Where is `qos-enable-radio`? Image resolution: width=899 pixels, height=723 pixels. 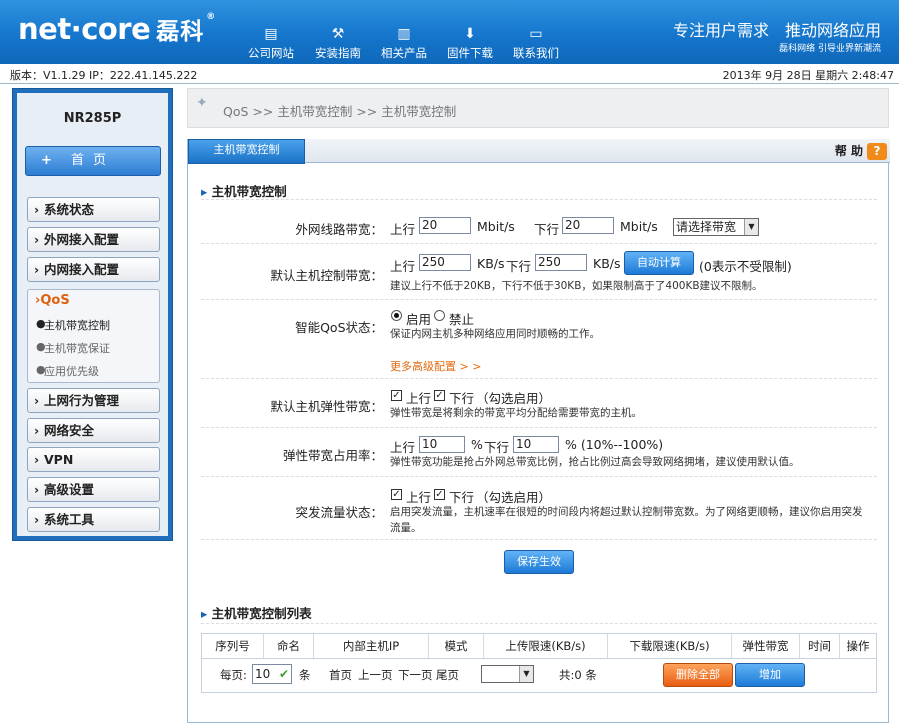
qos-enable-radio is located at coordinates (396, 315).